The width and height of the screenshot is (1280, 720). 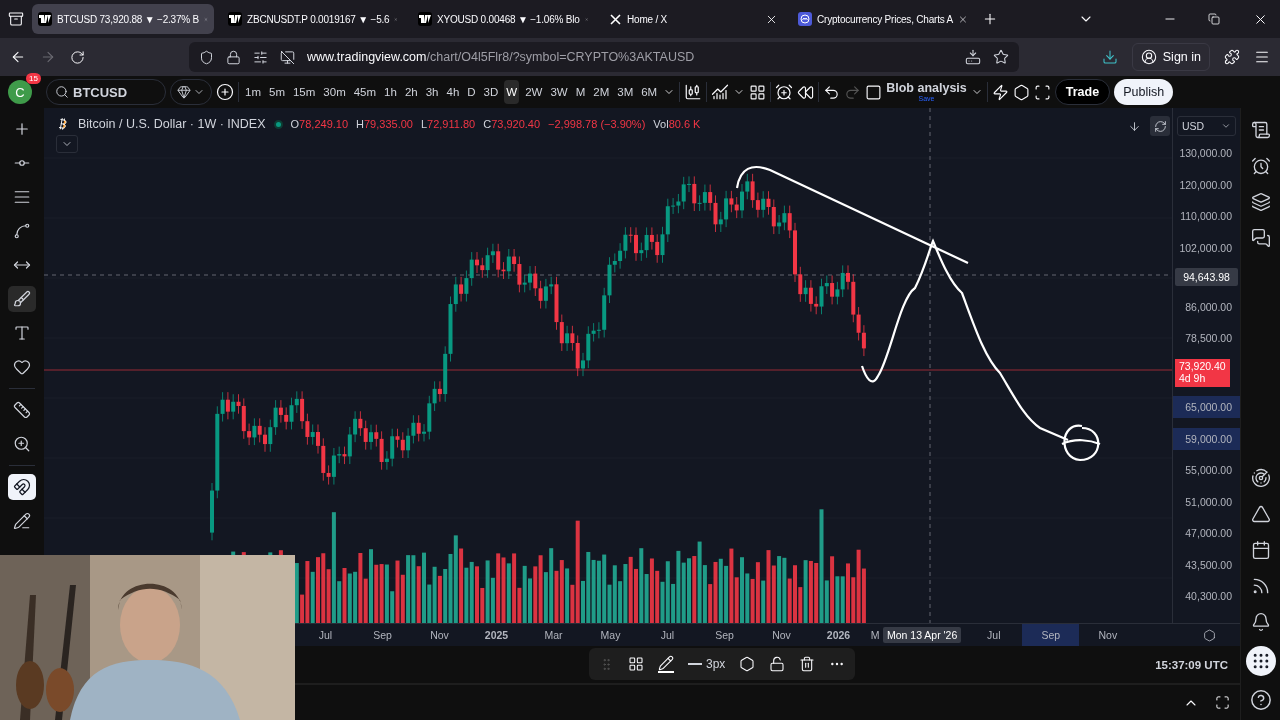 I want to click on interval-button: 2W, so click(x=534, y=92).